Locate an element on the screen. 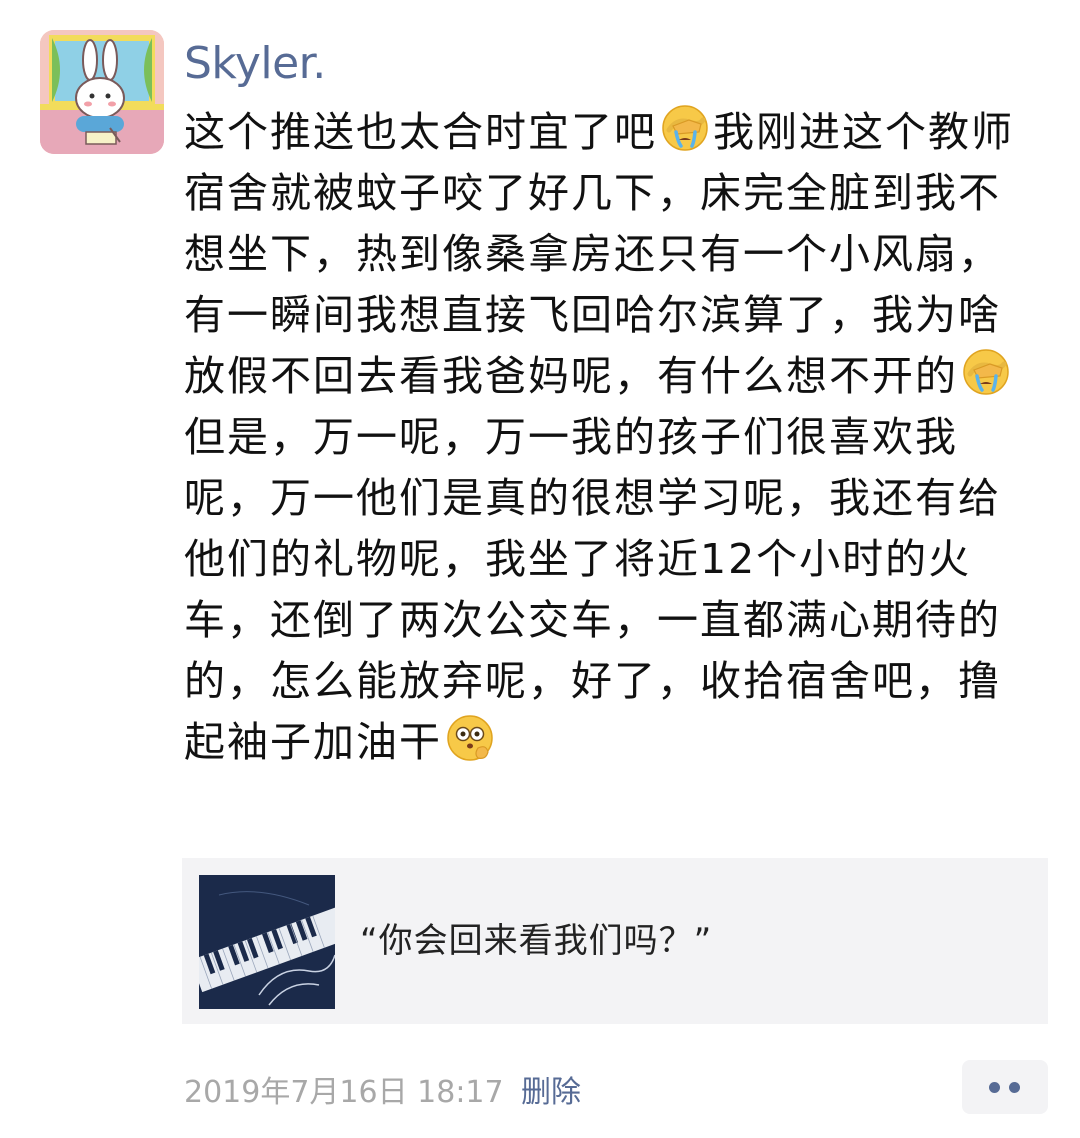  shared-article-title: “你会回来看我们吗？” is located at coordinates (536, 941).